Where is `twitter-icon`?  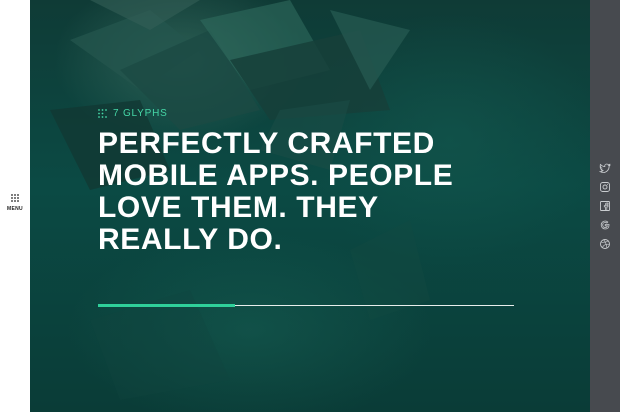
twitter-icon is located at coordinates (605, 168).